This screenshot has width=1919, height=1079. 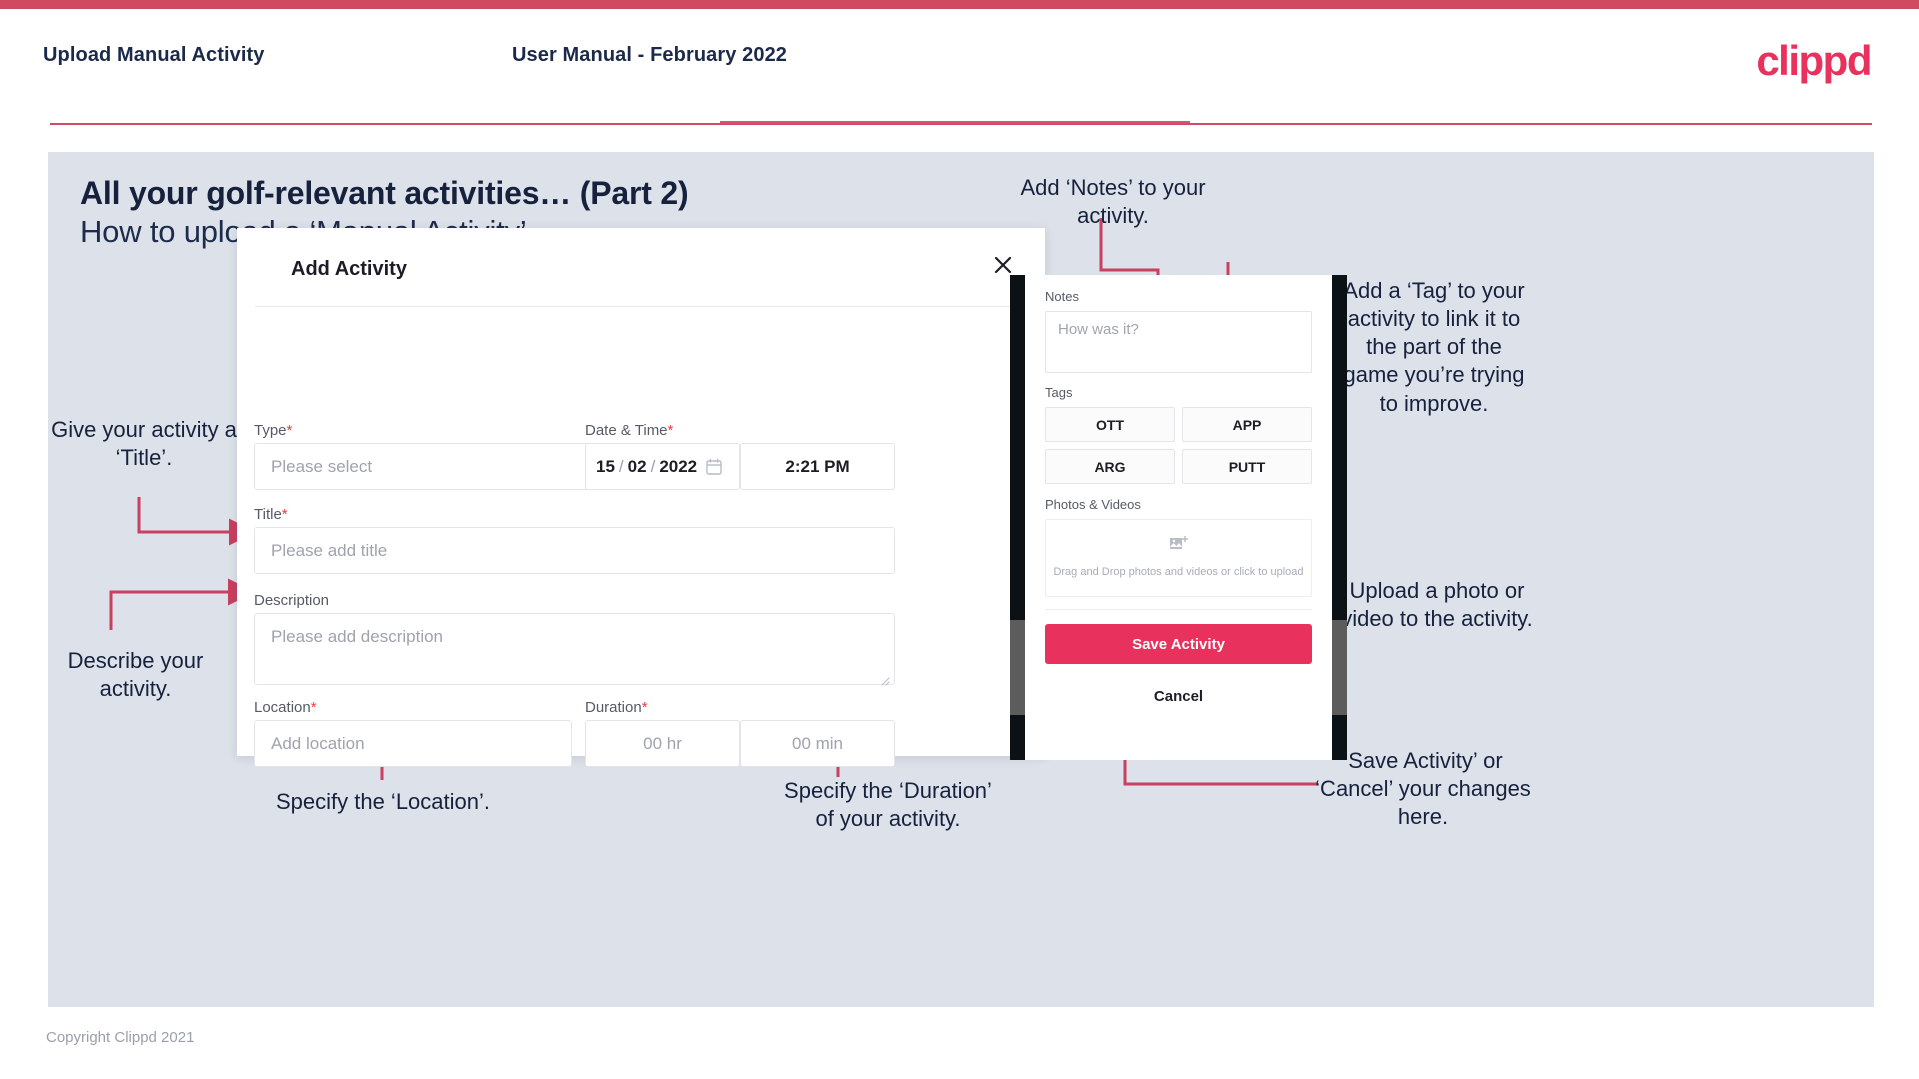 I want to click on annotation-notes: Add ‘Notes’ to your activity., so click(x=1113, y=202).